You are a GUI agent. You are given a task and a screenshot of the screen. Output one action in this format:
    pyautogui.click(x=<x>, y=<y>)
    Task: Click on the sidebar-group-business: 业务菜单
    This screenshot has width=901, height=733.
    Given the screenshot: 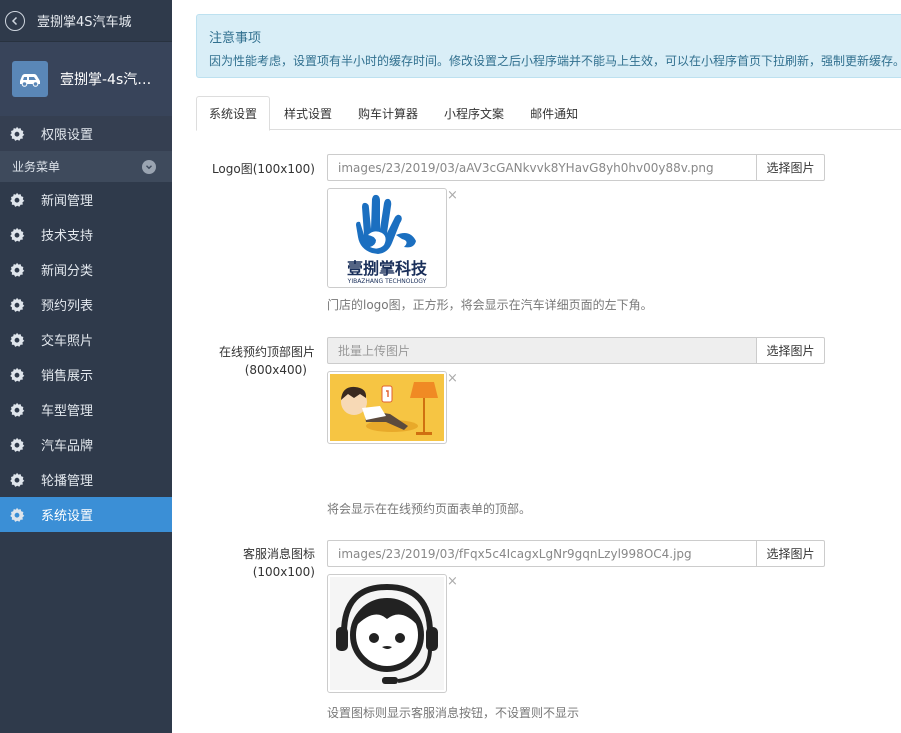 What is the action you would take?
    pyautogui.click(x=86, y=166)
    